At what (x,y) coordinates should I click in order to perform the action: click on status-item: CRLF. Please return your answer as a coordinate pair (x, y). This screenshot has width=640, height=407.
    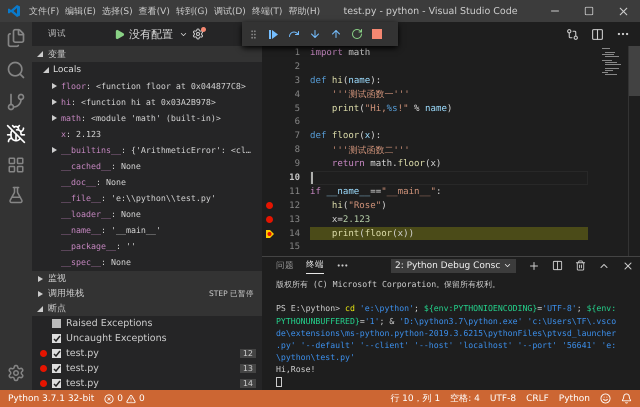
    Looking at the image, I should click on (537, 399).